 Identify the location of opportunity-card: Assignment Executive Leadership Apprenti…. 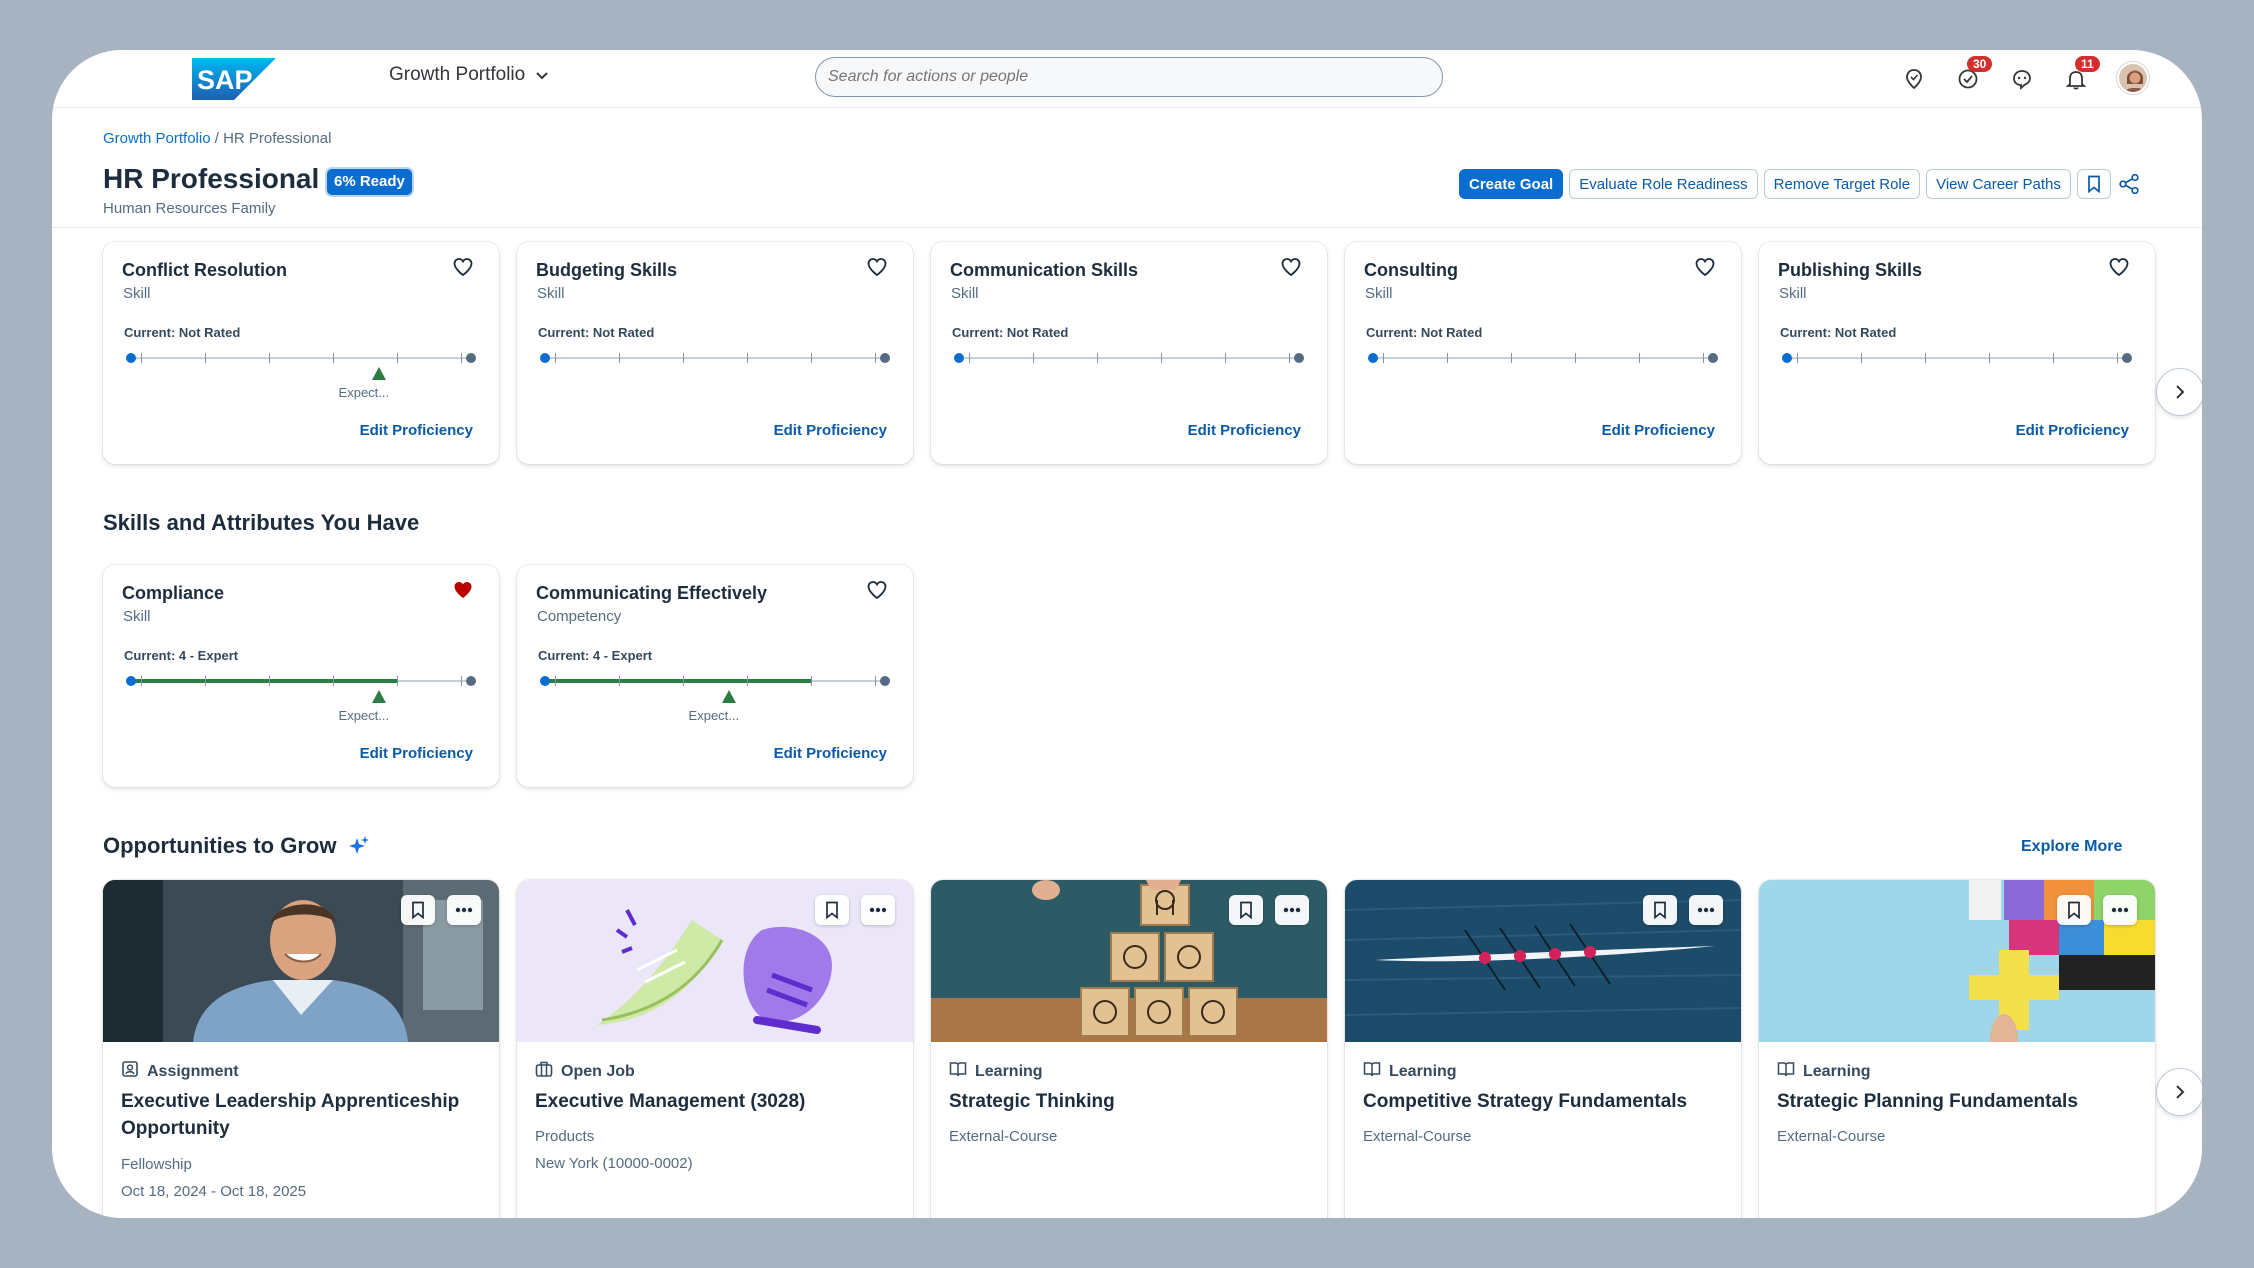
(301, 1049).